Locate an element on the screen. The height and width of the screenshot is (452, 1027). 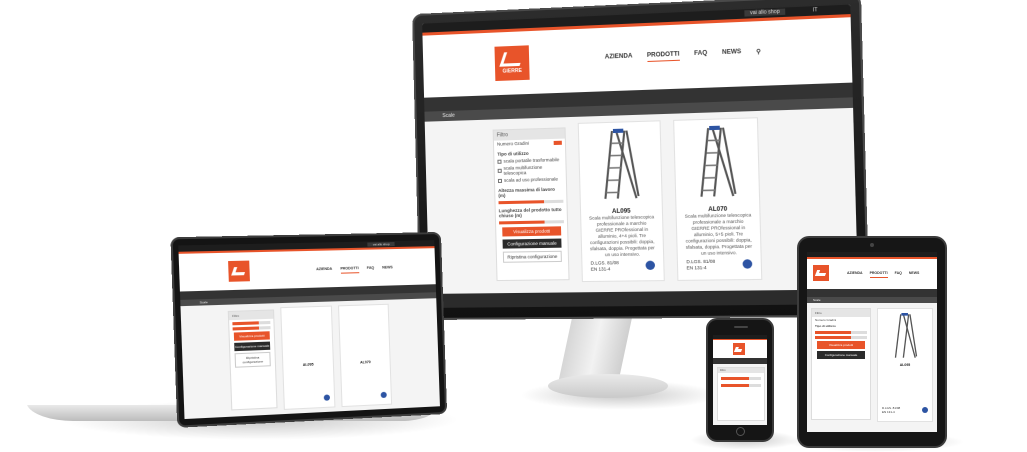
product-card: AL095 D.LGS. 81/08 EN 131-4 is located at coordinates (905, 365).